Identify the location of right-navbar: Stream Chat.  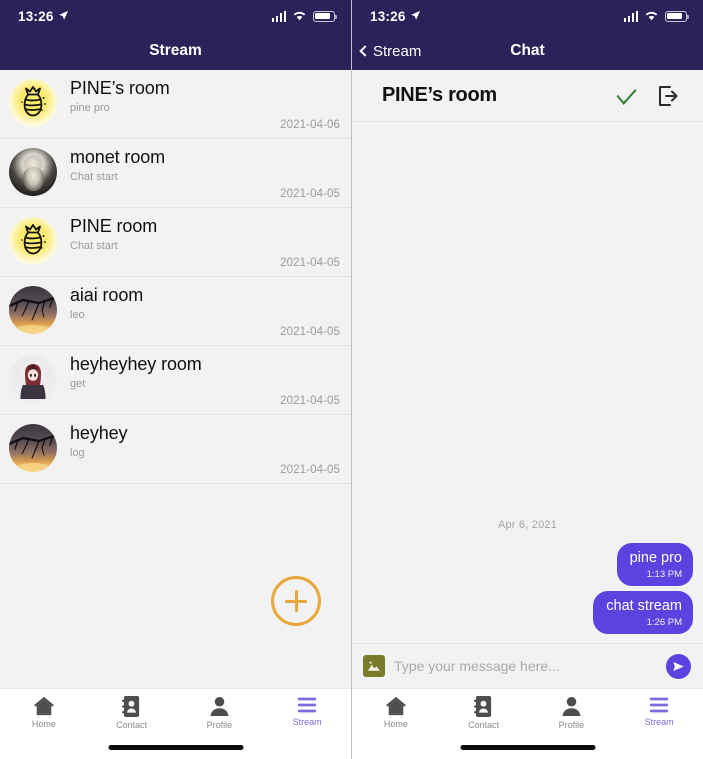
(527, 51).